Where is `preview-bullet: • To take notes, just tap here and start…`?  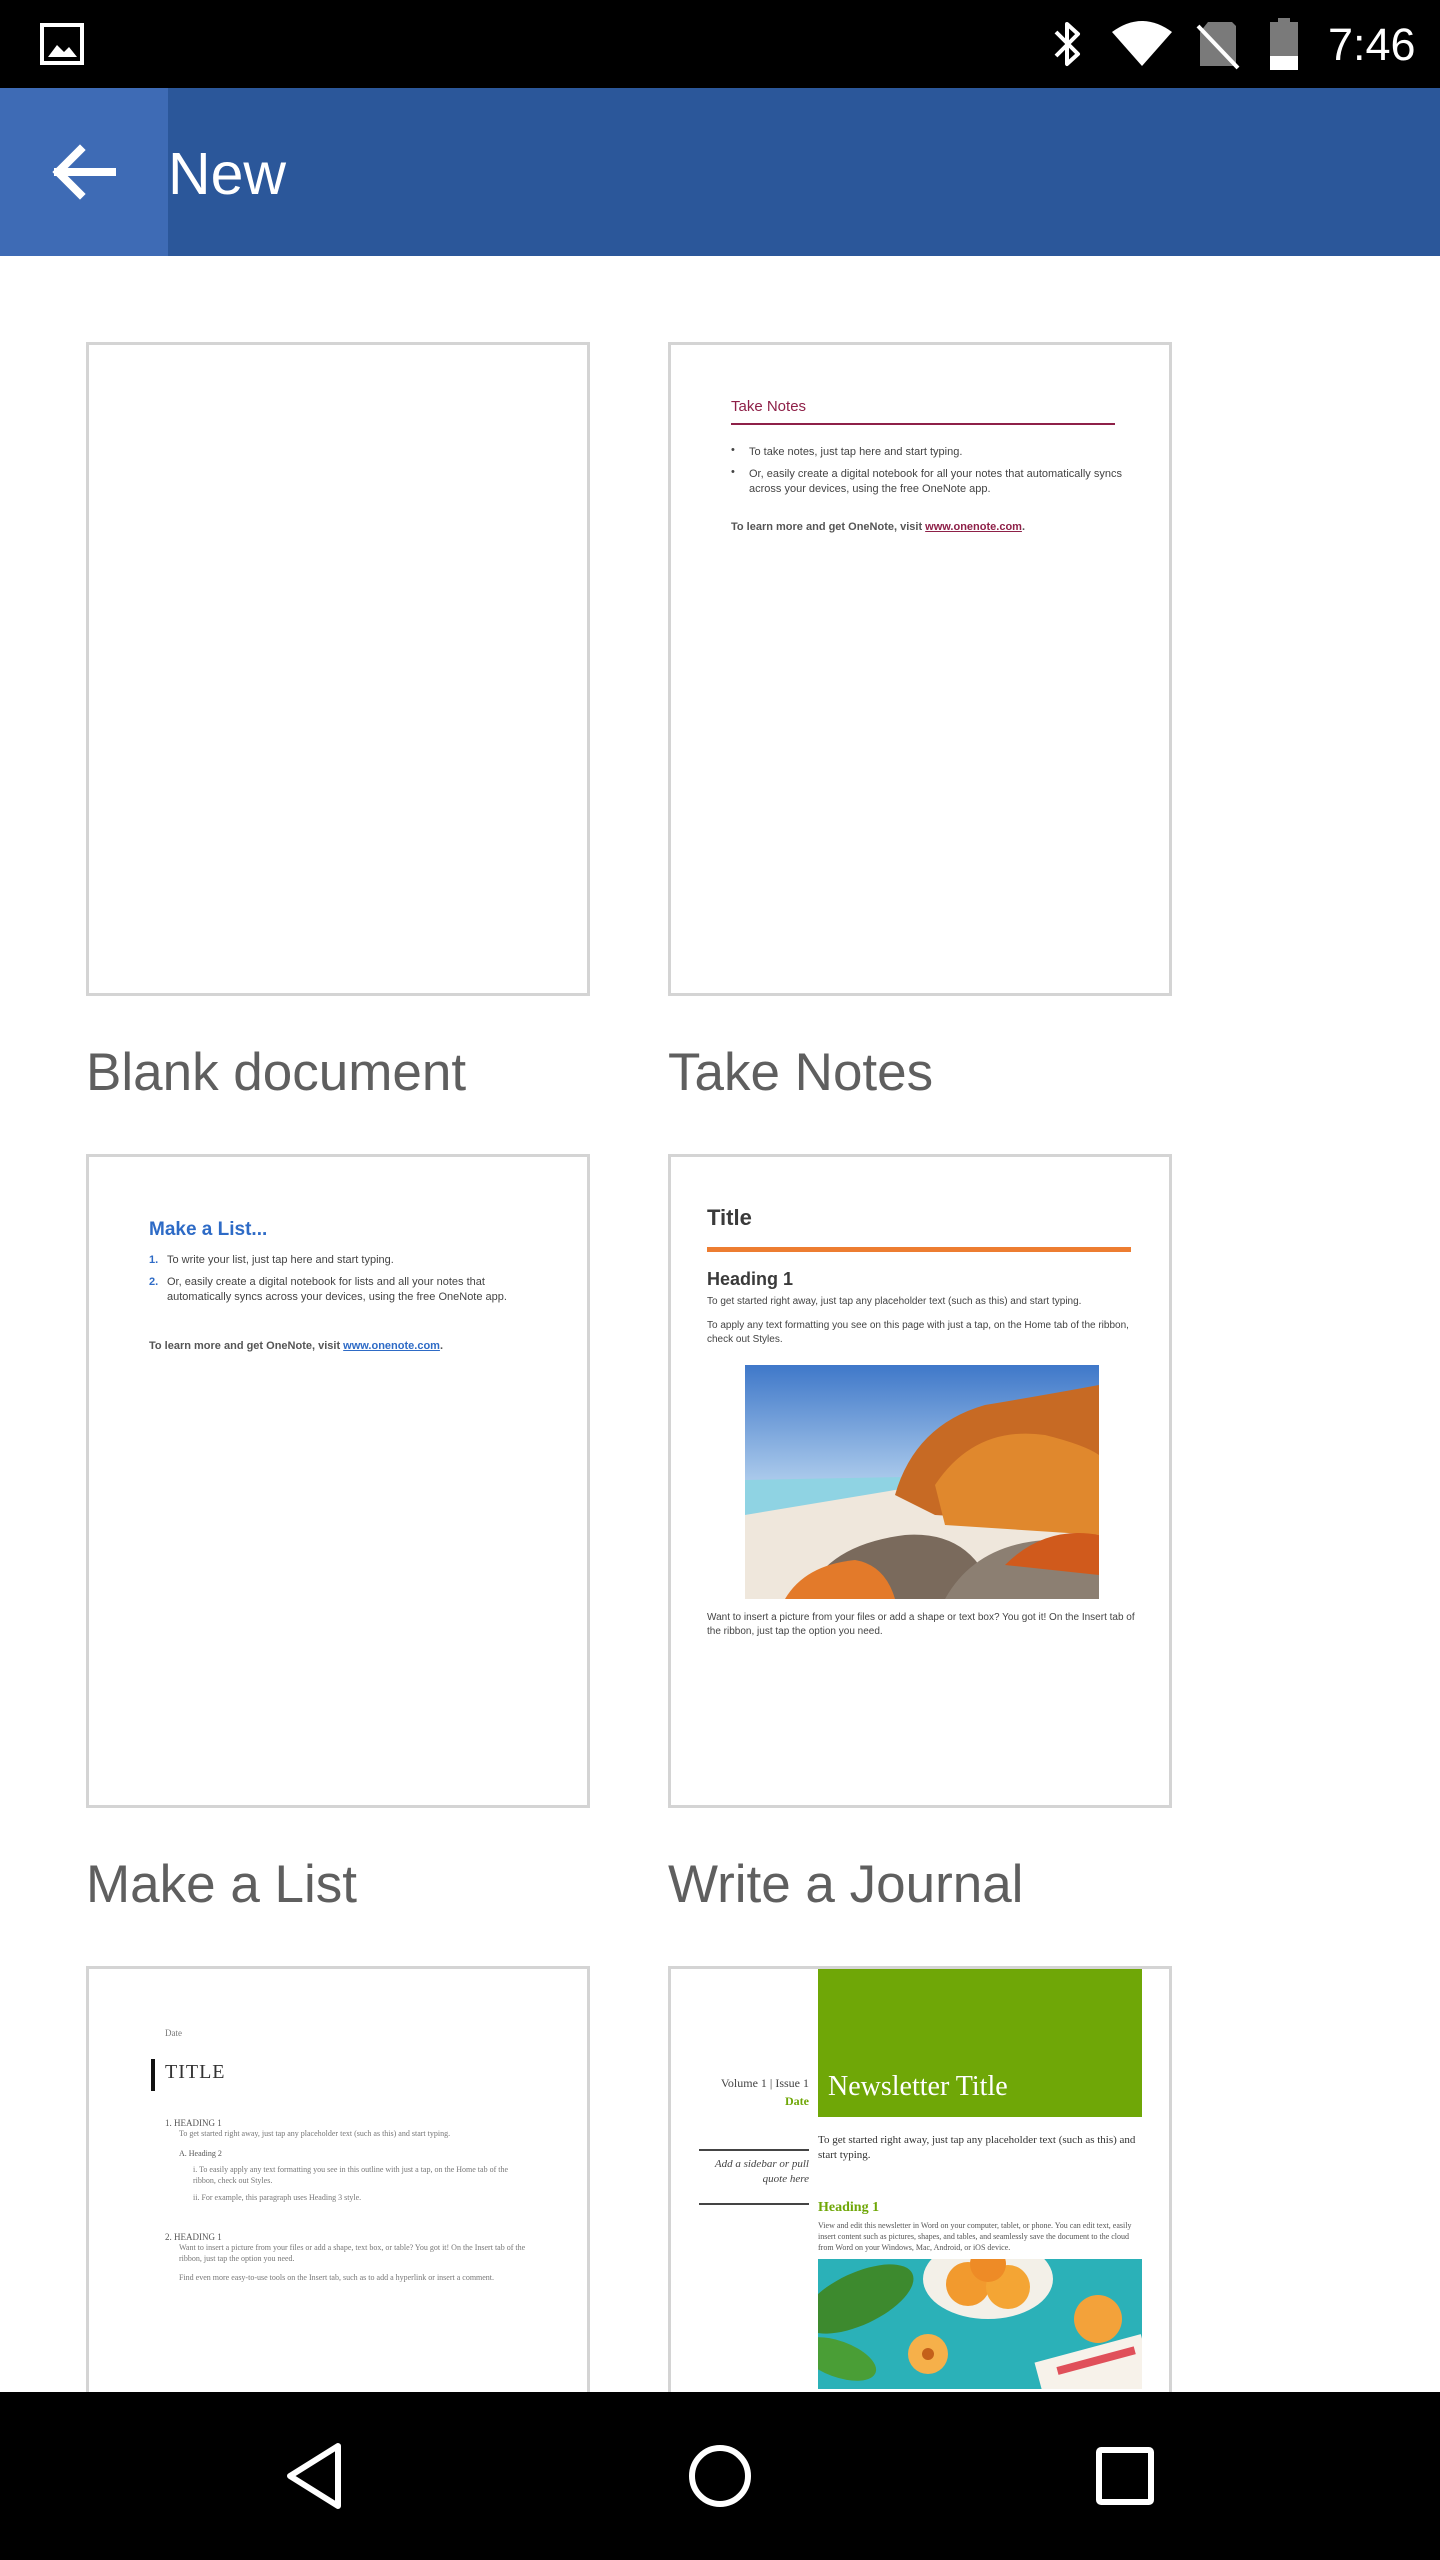
preview-bullet: • To take notes, just tap here and start… is located at coordinates (847, 451).